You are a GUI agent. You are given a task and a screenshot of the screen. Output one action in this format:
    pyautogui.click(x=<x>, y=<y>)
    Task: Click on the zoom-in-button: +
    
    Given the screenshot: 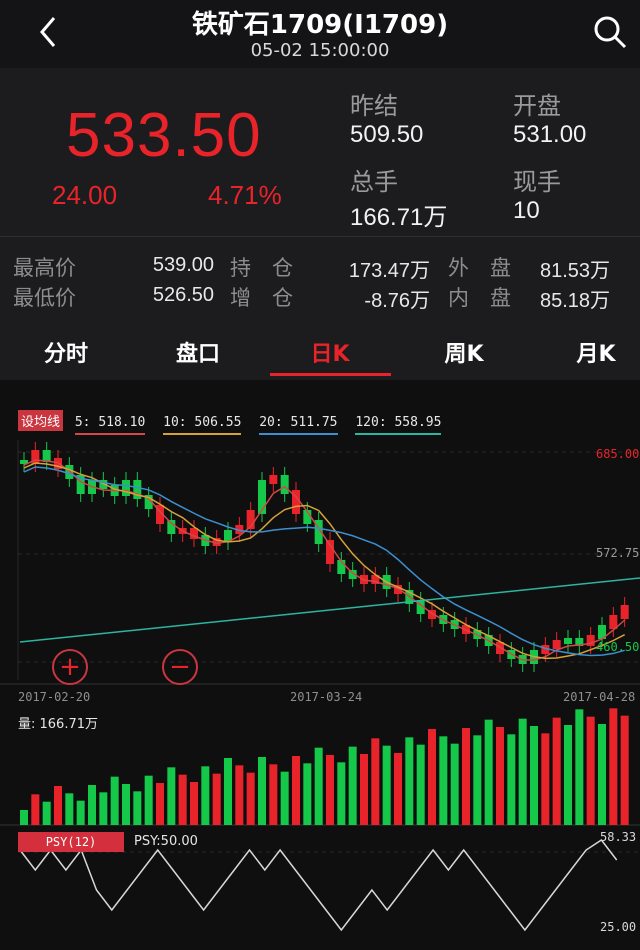 What is the action you would take?
    pyautogui.click(x=70, y=667)
    